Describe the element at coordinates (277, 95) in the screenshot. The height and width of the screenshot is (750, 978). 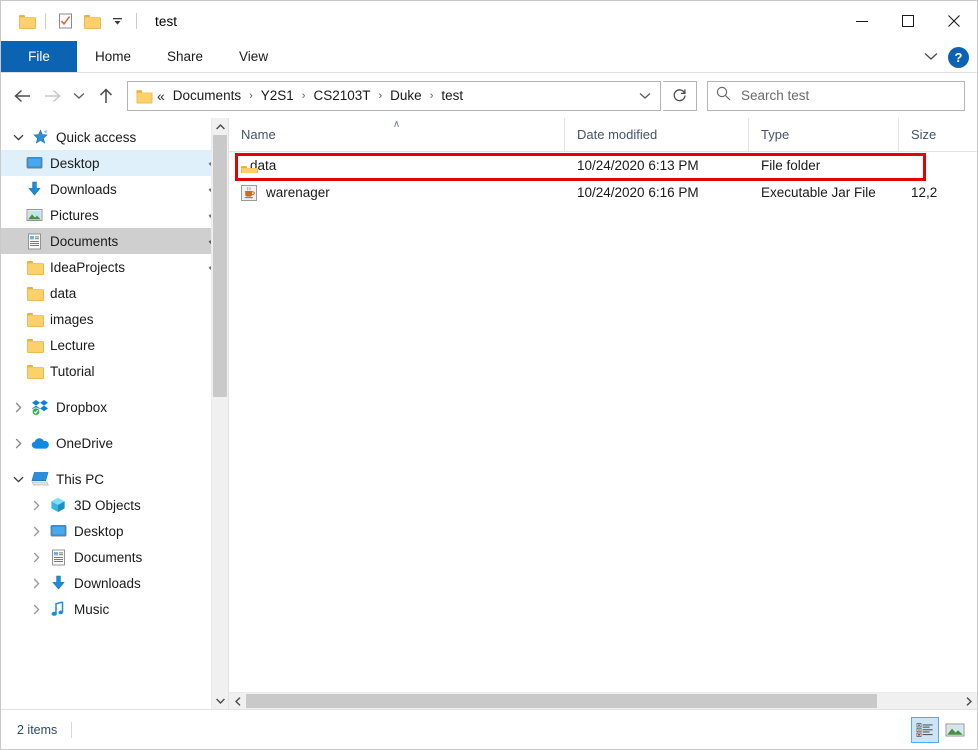
I see `breadcrumb-item-y2s1: Y2S1` at that location.